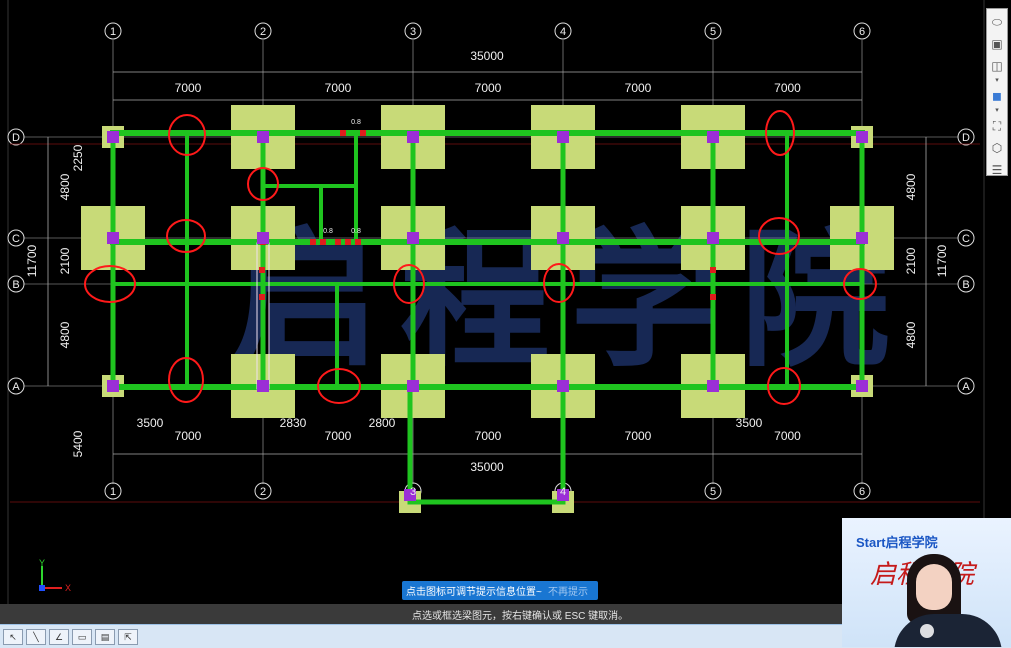 Image resolution: width=1011 pixels, height=648 pixels. Describe the element at coordinates (997, 148) in the screenshot. I see `settings-cube-icon: ⬡` at that location.